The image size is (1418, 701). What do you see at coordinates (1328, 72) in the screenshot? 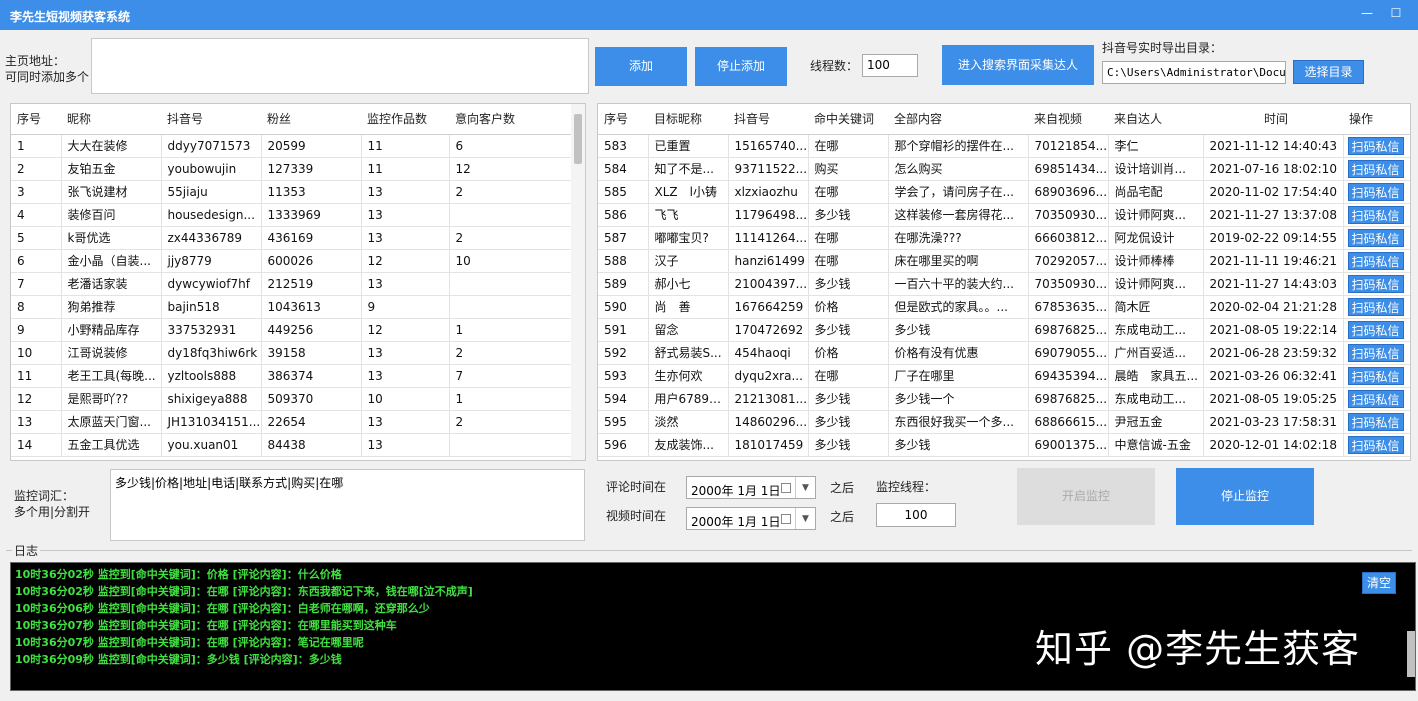
I see `choose-dir-button: 选择目录` at bounding box center [1328, 72].